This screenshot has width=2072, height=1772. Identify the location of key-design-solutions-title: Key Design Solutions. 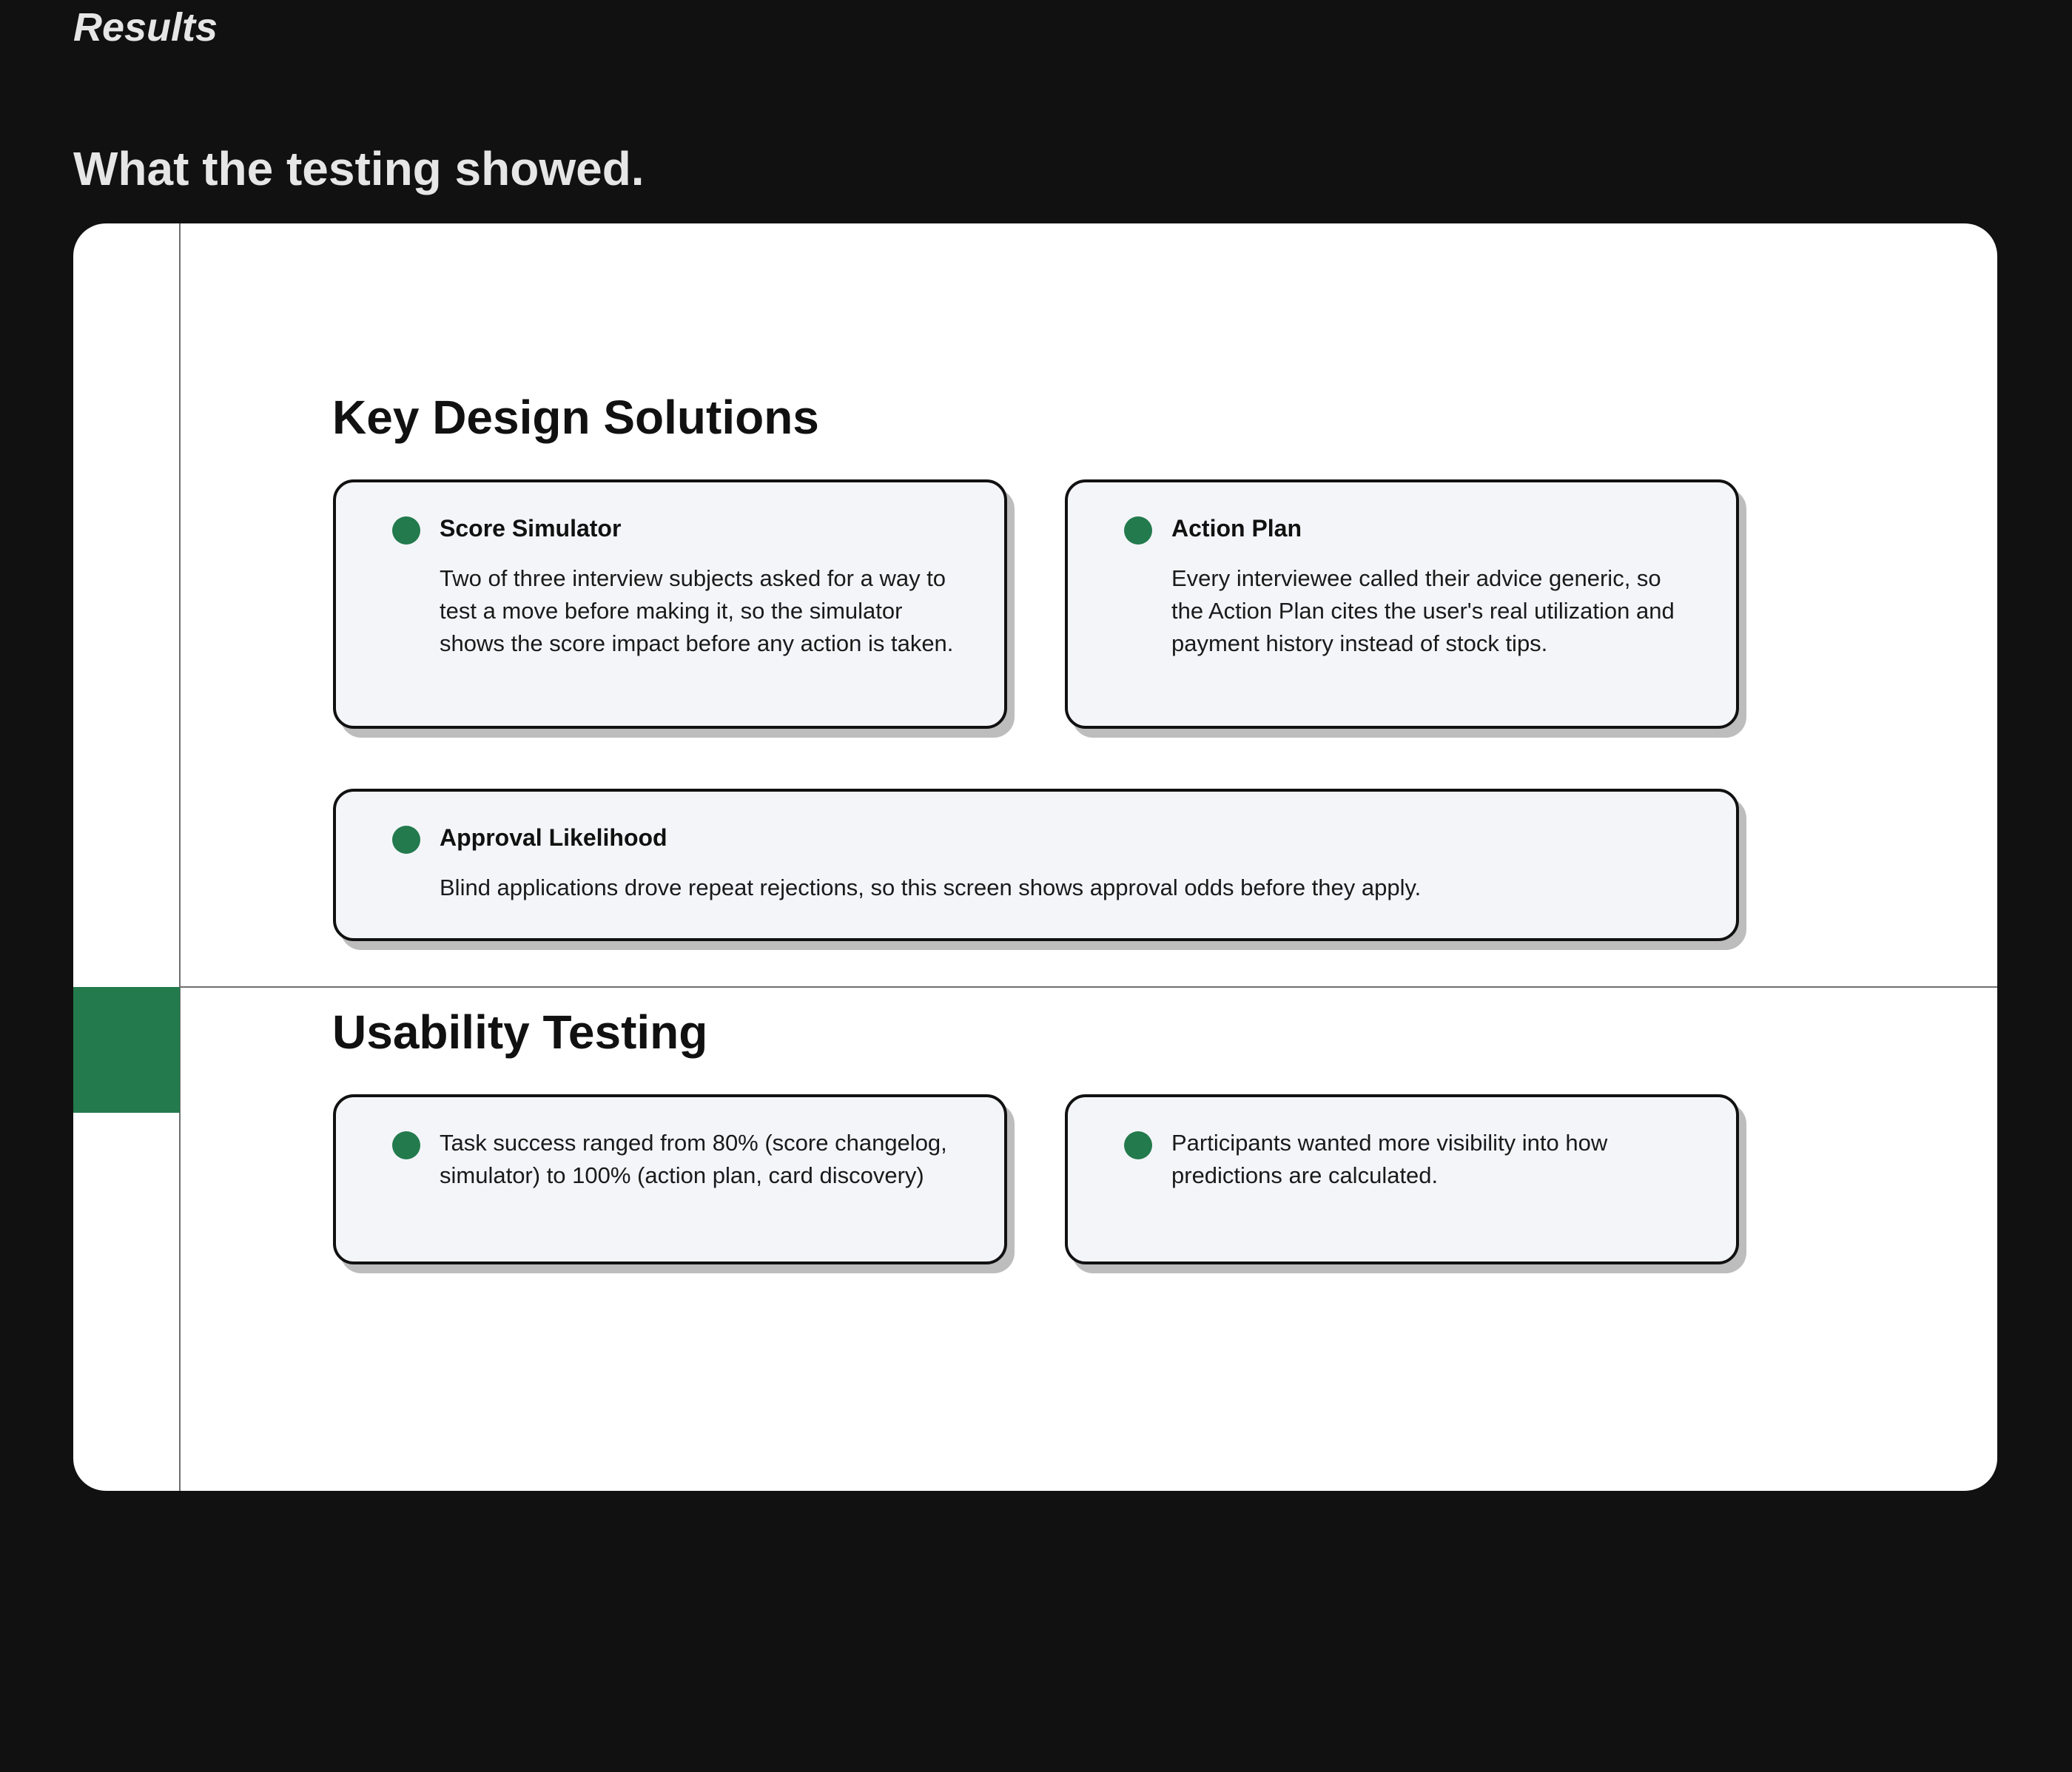
(575, 417).